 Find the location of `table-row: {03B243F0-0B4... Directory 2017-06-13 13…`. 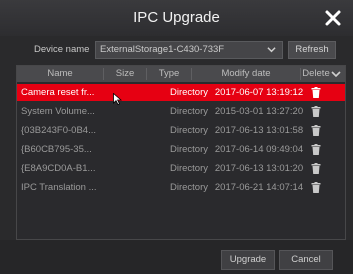

table-row: {03B243F0-0B4... Directory 2017-06-13 13… is located at coordinates (181, 130).